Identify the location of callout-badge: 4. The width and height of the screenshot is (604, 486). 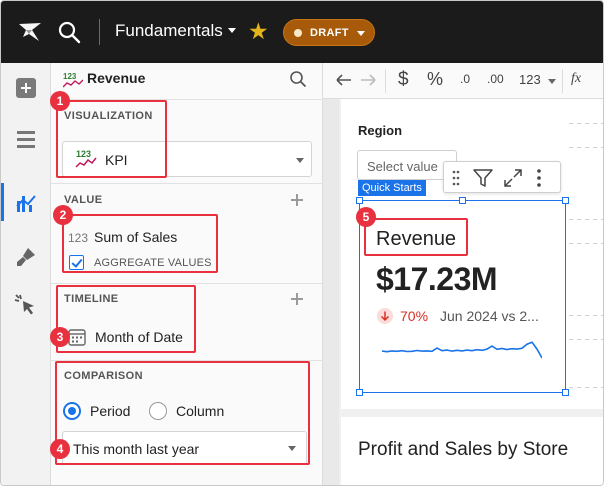
(60, 449).